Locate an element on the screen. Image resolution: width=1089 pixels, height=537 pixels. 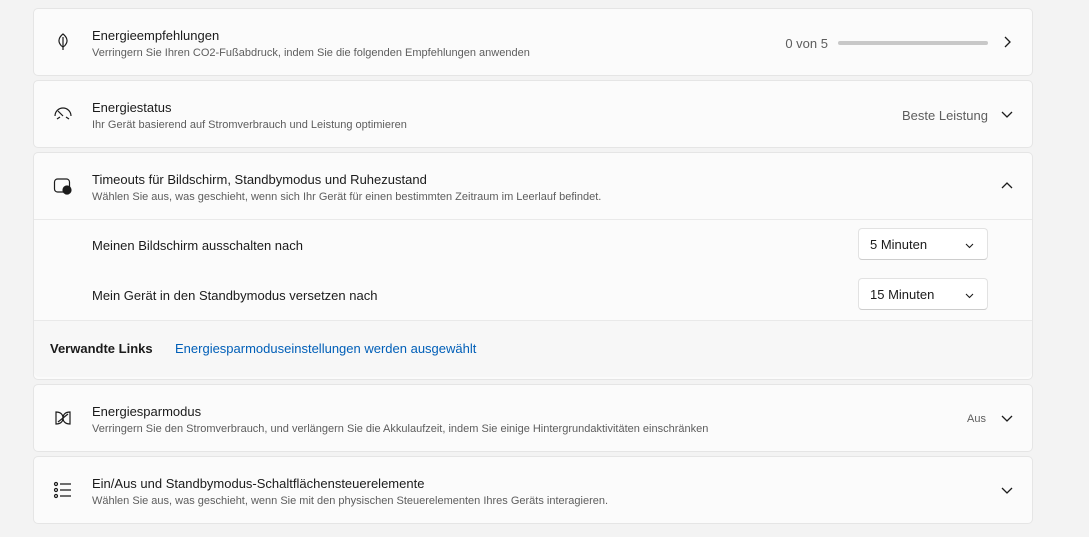
leaf-shield-icon is located at coordinates (63, 418).